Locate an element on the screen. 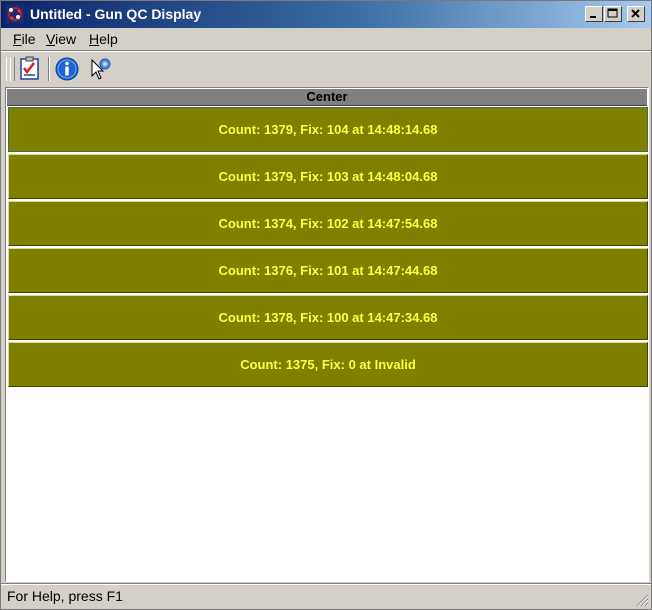  maximize-icon is located at coordinates (612, 13).